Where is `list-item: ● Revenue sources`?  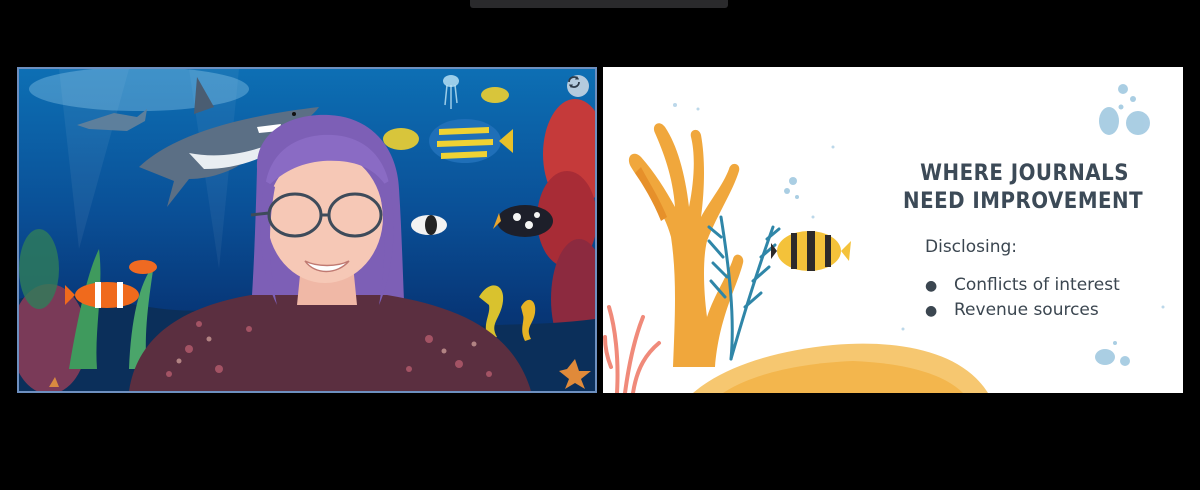
list-item: ● Revenue sources is located at coordinates (1022, 310).